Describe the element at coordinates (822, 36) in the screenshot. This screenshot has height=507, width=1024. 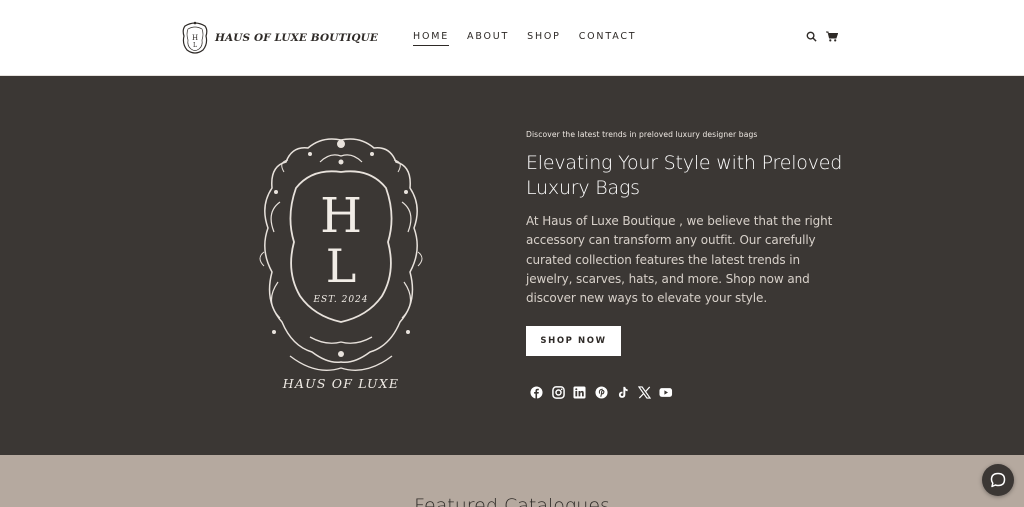
I see `header-actions` at that location.